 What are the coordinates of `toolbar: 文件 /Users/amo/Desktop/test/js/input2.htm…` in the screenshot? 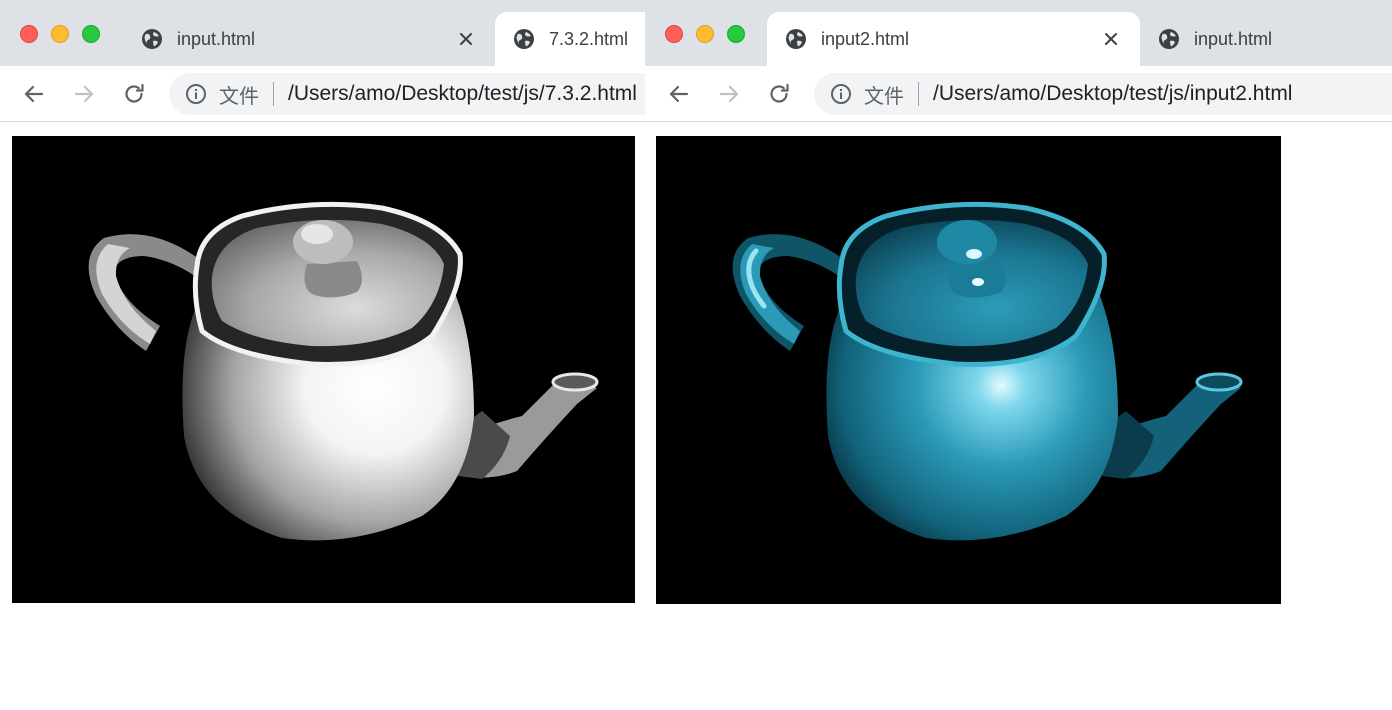 It's located at (1018, 94).